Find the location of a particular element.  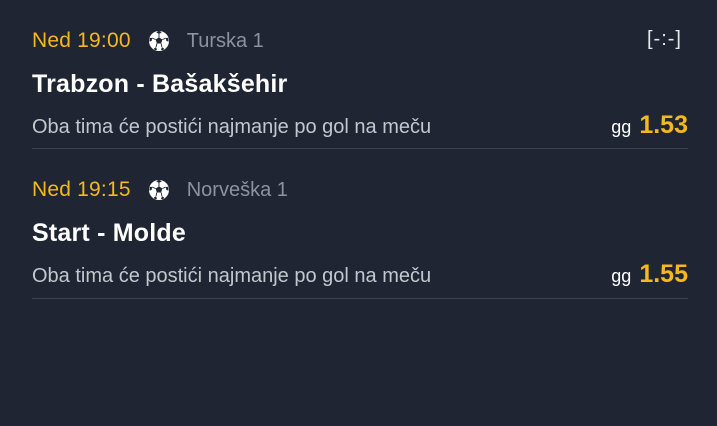

league-name: Turska 1 is located at coordinates (225, 40).